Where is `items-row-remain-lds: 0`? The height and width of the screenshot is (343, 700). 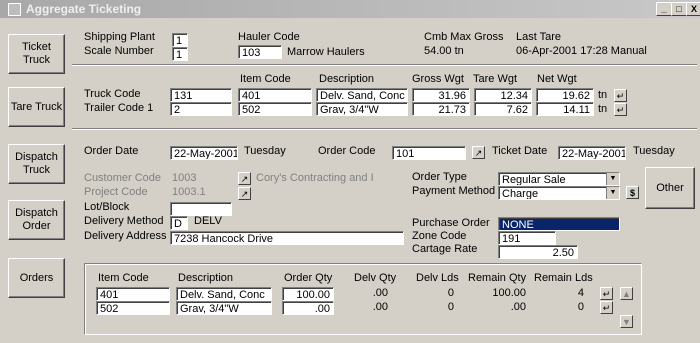 items-row-remain-lds: 0 is located at coordinates (580, 307).